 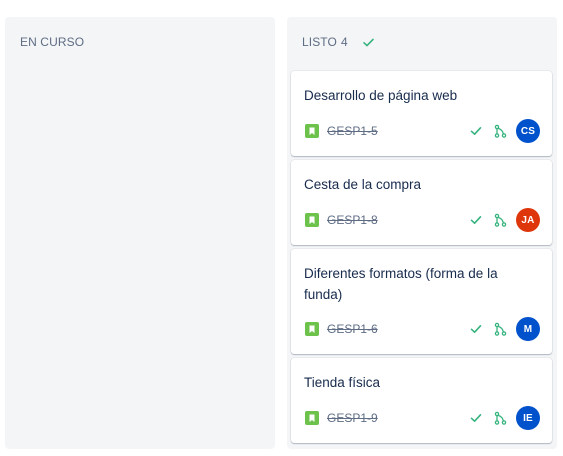 I want to click on column-title: LISTO, so click(x=319, y=42).